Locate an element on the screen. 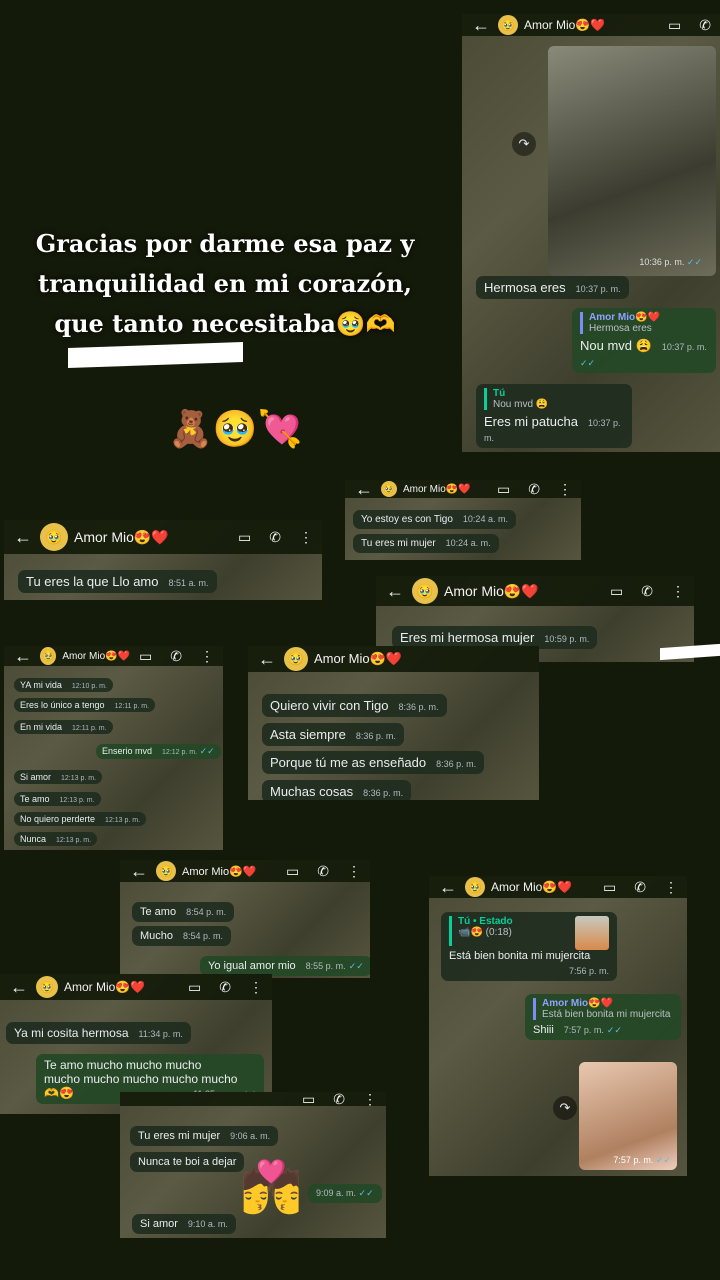 The width and height of the screenshot is (720, 1280). message-bubble: Te amo 8:54 p. m. is located at coordinates (183, 912).